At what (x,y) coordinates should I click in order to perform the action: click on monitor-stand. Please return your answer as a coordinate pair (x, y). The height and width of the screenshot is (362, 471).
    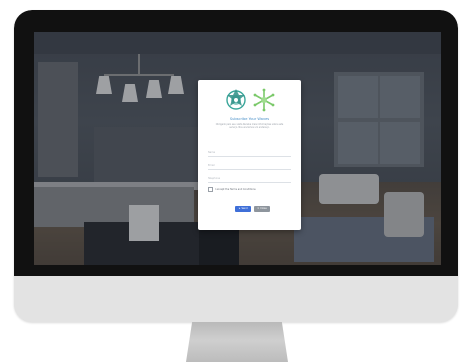
    Looking at the image, I should click on (237, 342).